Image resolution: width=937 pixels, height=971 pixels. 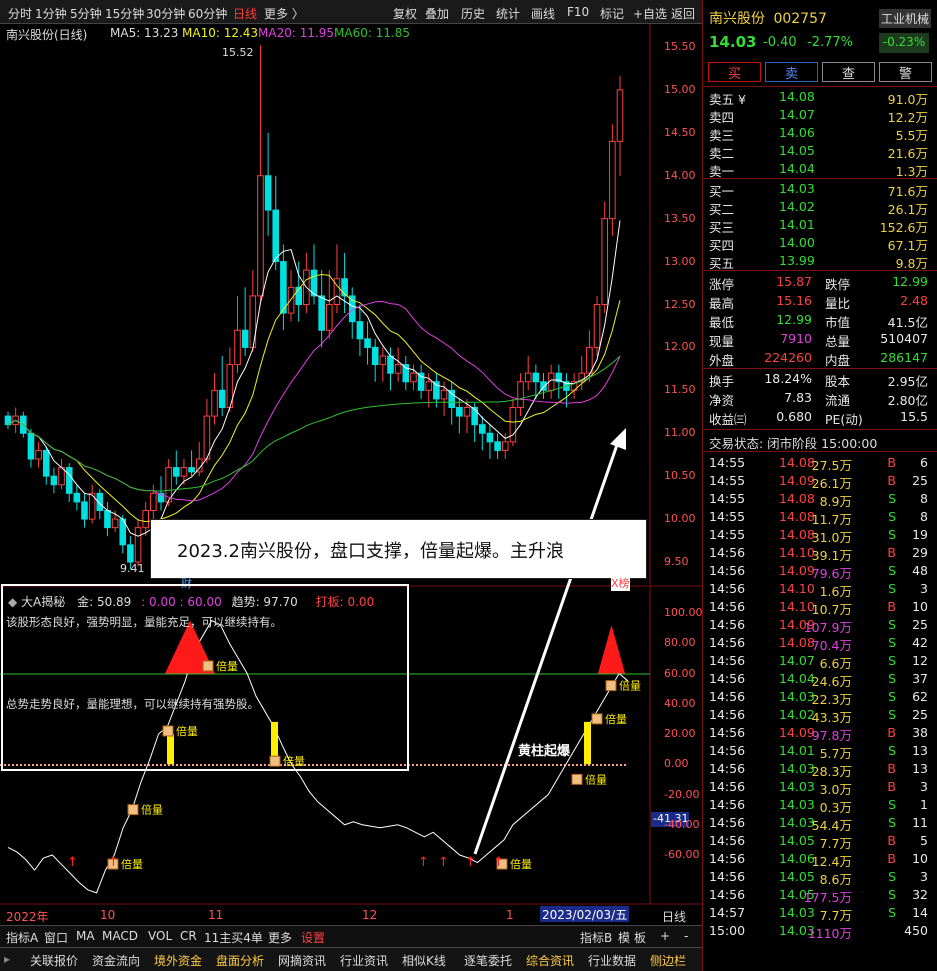 I want to click on tick-row: 14:56 14.06 12.4万 B 10, so click(x=819, y=859).